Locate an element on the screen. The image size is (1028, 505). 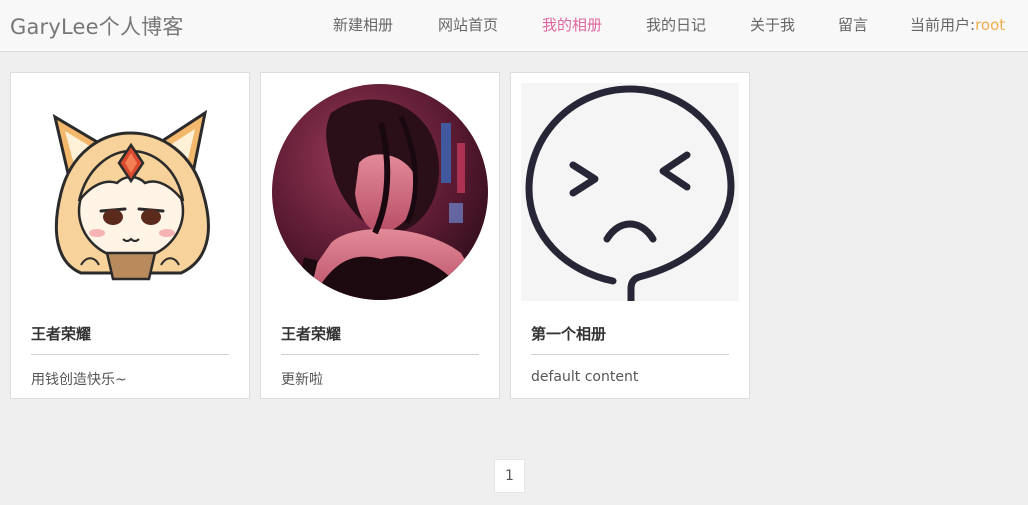
fox-girl-avatar-icon is located at coordinates (130, 192).